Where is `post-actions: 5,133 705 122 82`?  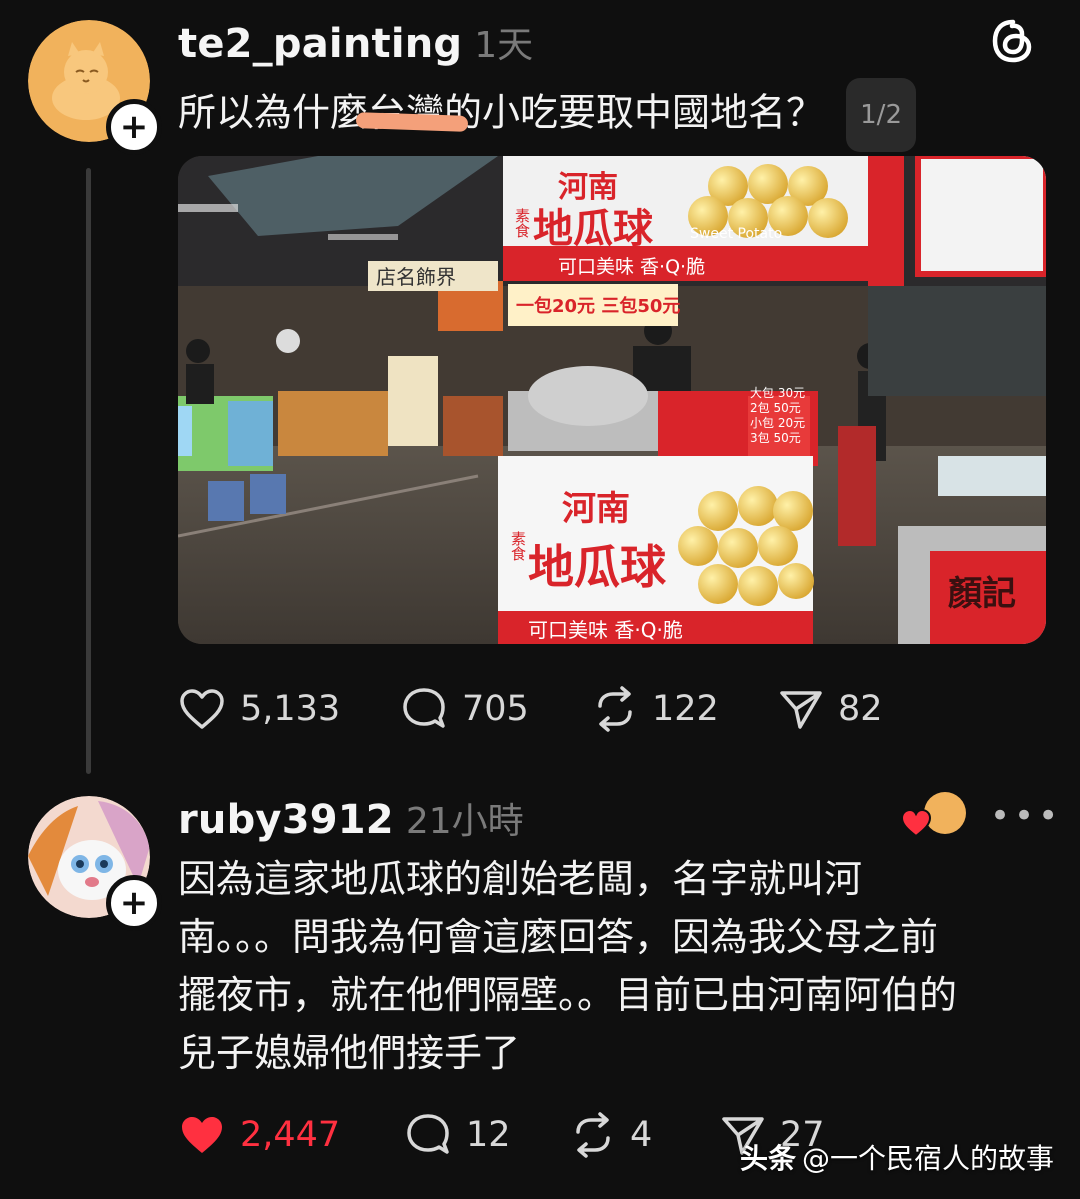 post-actions: 5,133 705 122 82 is located at coordinates (538, 709).